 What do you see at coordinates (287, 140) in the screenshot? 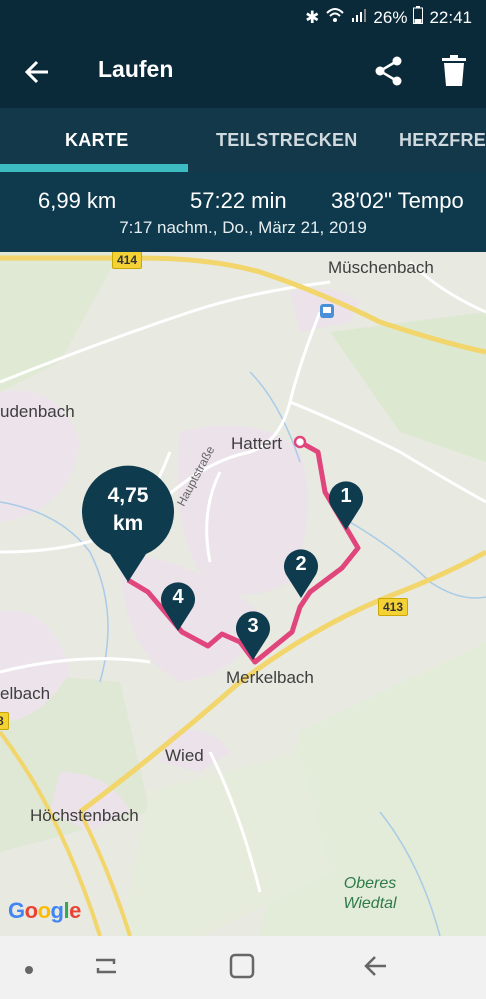
I see `tab-teilstrecken: TEILSTRECKEN` at bounding box center [287, 140].